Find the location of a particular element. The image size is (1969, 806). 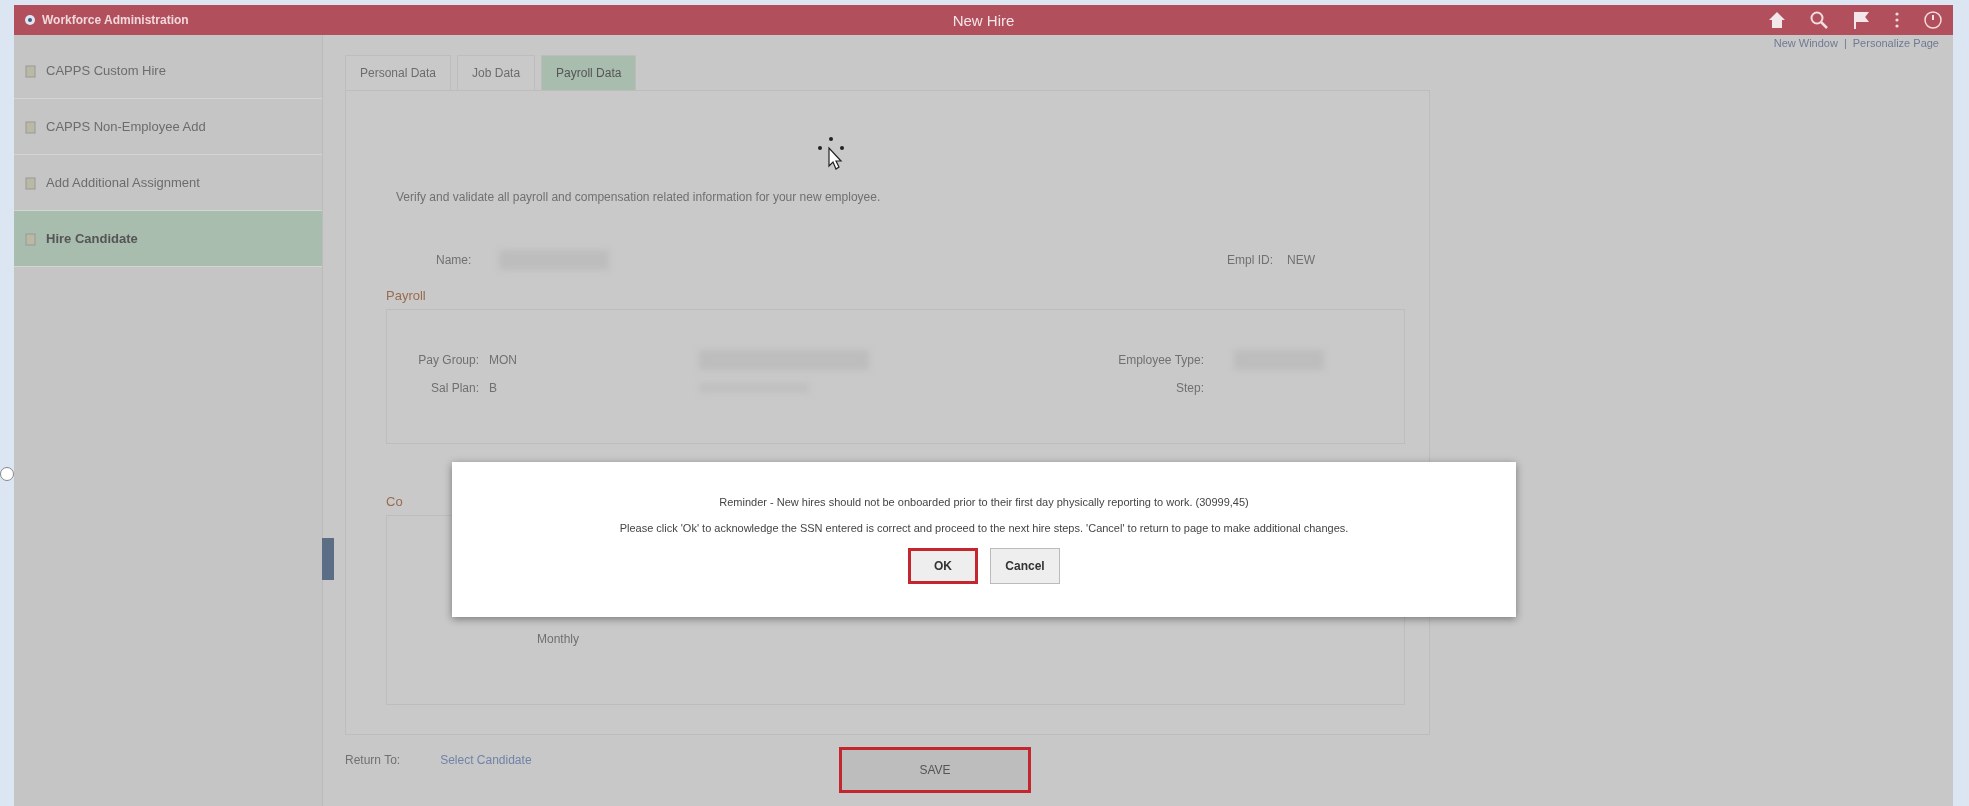

sidebar-item: Hire Candidate is located at coordinates (168, 239).